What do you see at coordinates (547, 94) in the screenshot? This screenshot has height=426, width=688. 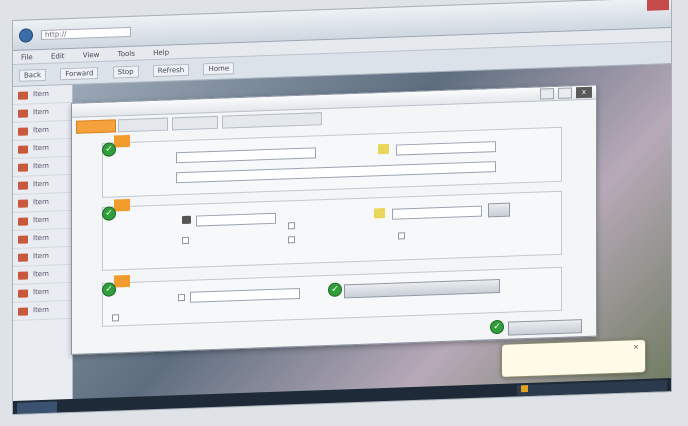 I see `minimize-button` at bounding box center [547, 94].